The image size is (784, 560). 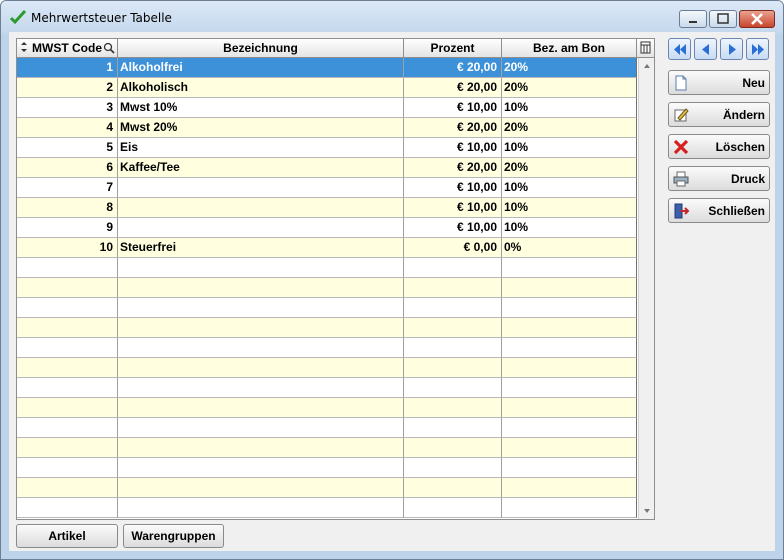 What do you see at coordinates (645, 48) in the screenshot?
I see `column-chooser-button` at bounding box center [645, 48].